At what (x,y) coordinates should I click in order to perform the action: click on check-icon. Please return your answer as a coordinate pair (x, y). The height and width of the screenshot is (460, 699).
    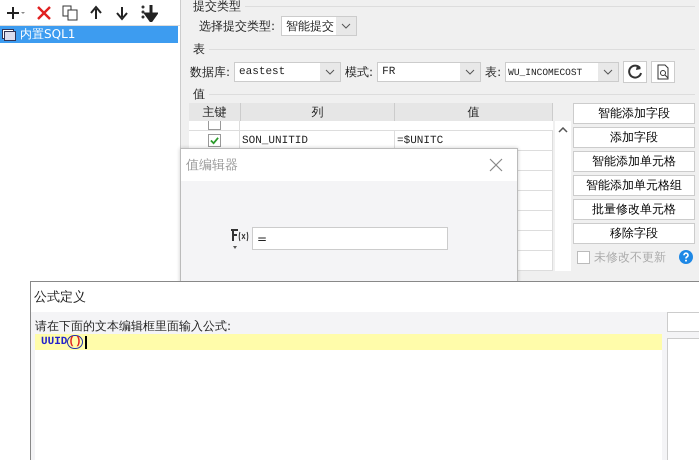
    Looking at the image, I should click on (214, 140).